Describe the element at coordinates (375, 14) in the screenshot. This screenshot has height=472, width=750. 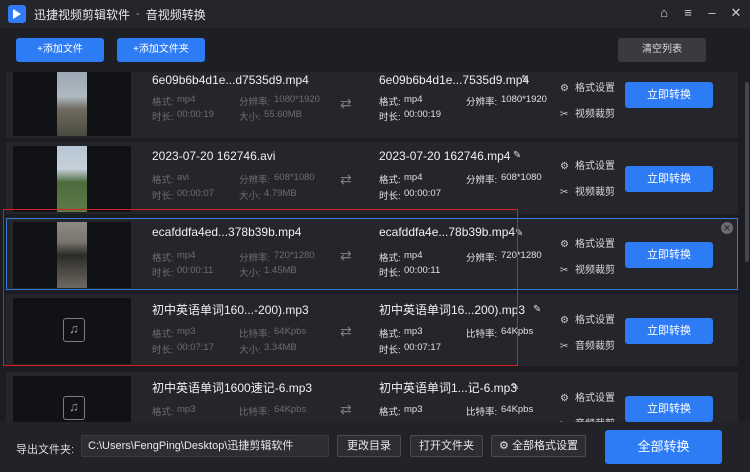
I see `title-bar: 迅捷视频剪辑软件 - 音视频转换 ⌂ ≡ – ✕` at that location.